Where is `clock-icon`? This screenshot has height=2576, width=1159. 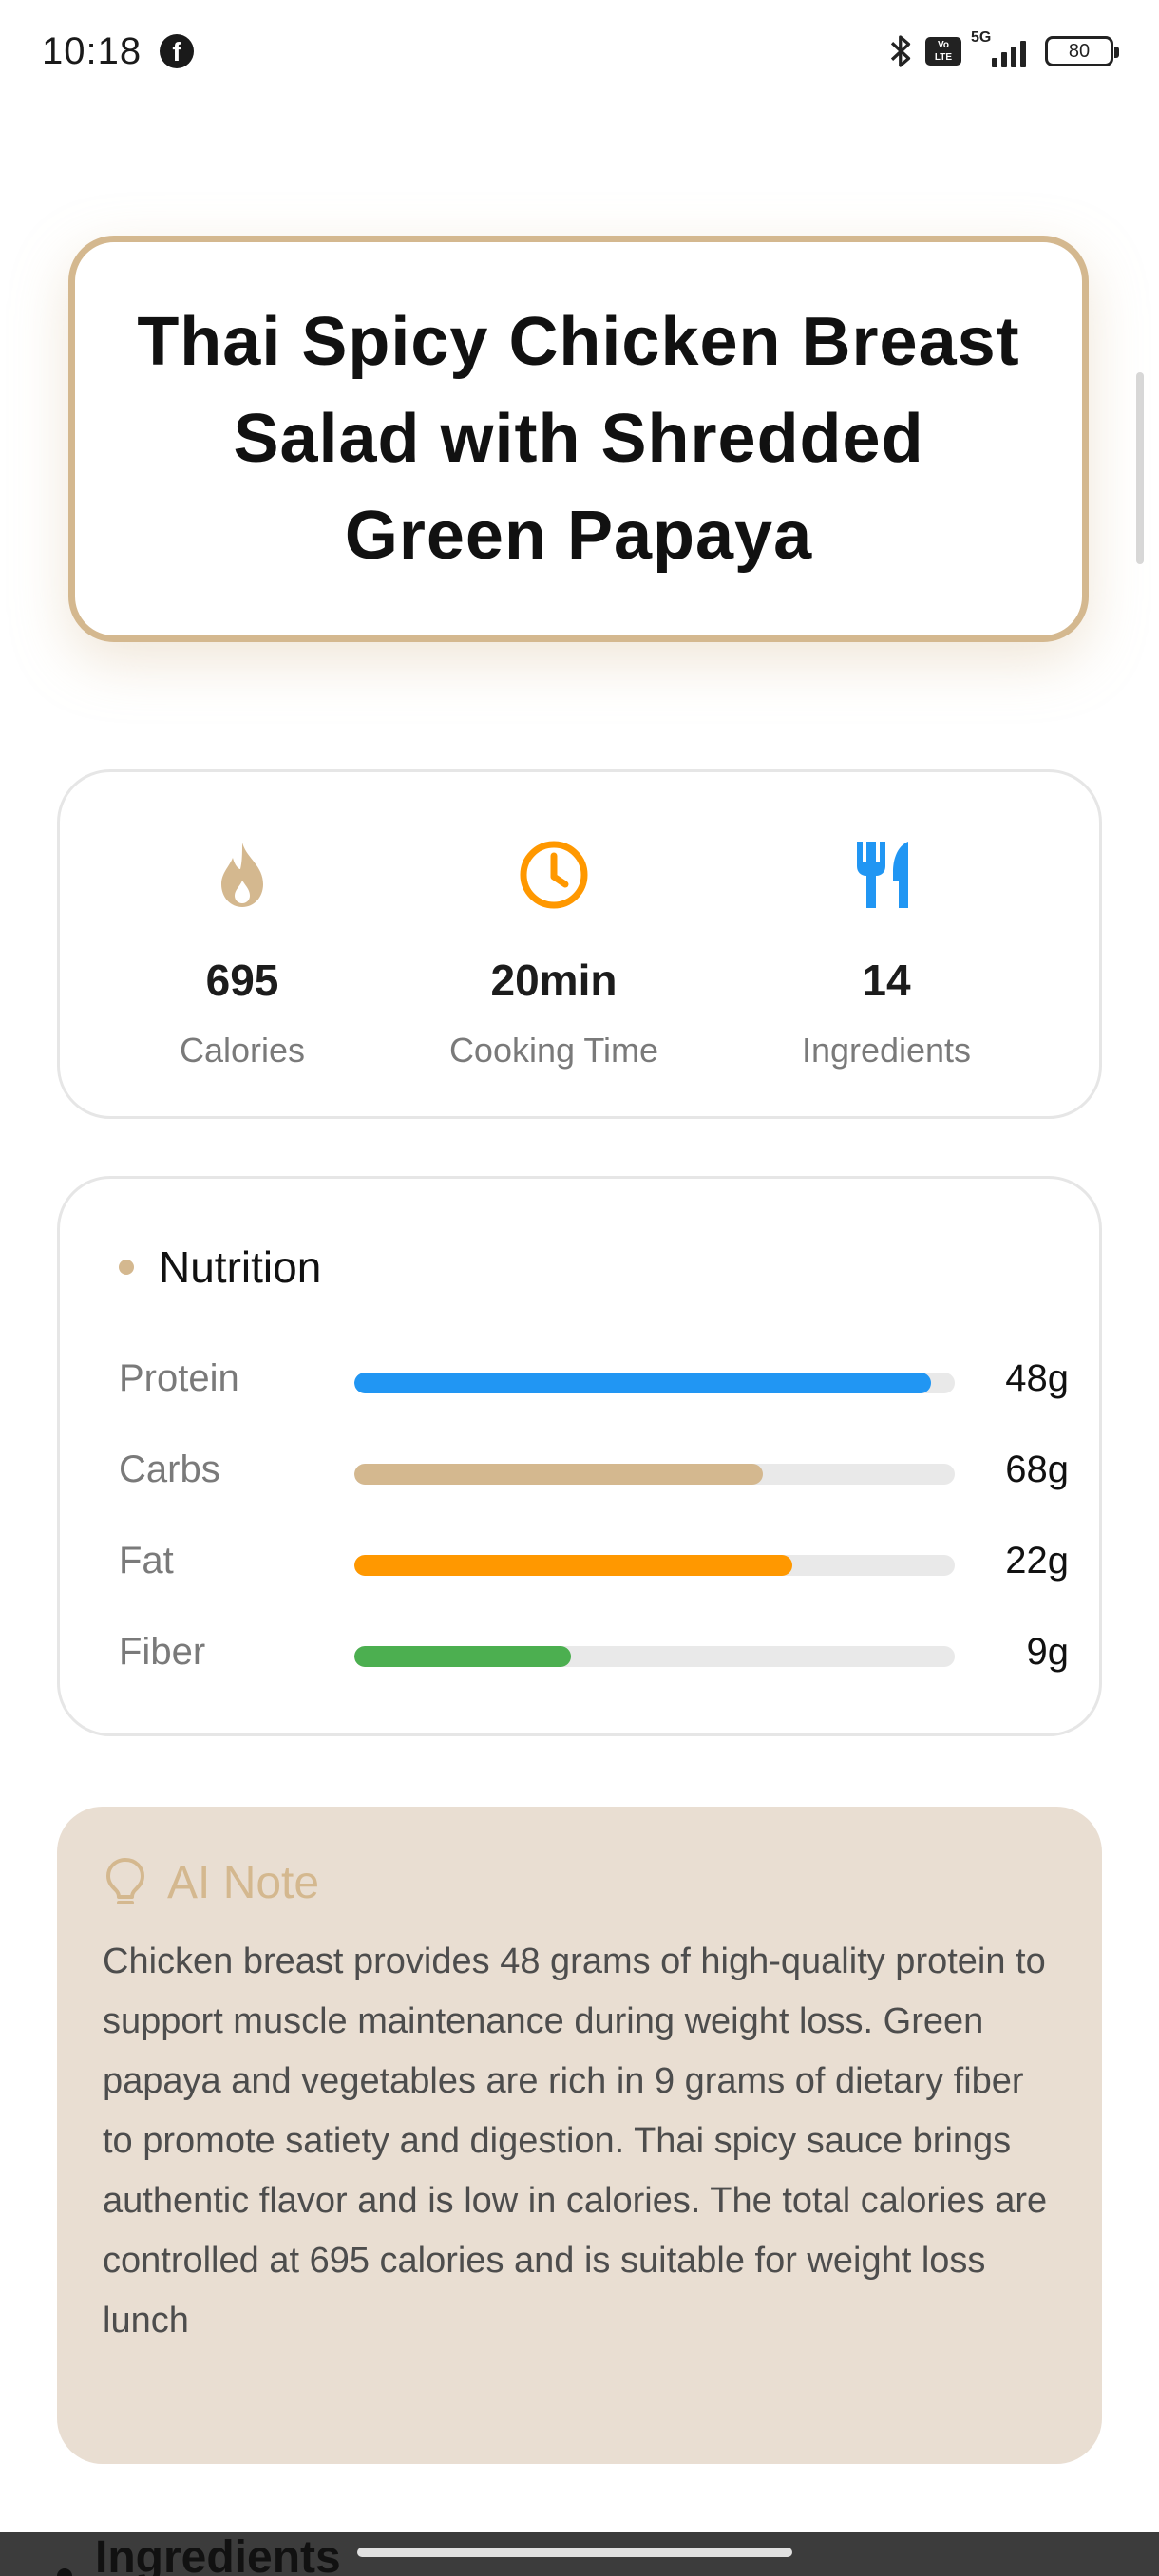 clock-icon is located at coordinates (554, 875).